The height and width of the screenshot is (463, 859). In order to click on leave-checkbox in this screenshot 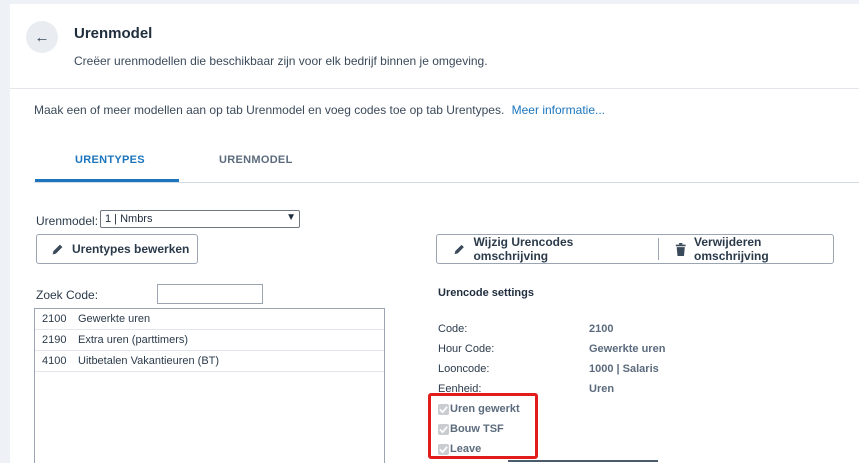, I will do `click(443, 449)`.